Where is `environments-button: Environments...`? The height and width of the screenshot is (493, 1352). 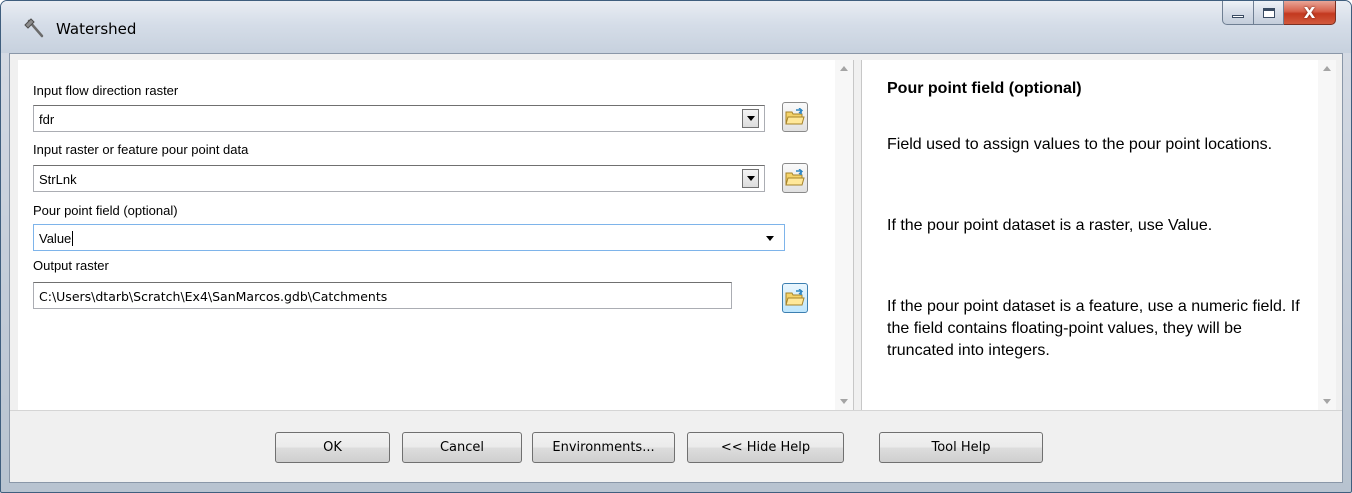 environments-button: Environments... is located at coordinates (603, 447).